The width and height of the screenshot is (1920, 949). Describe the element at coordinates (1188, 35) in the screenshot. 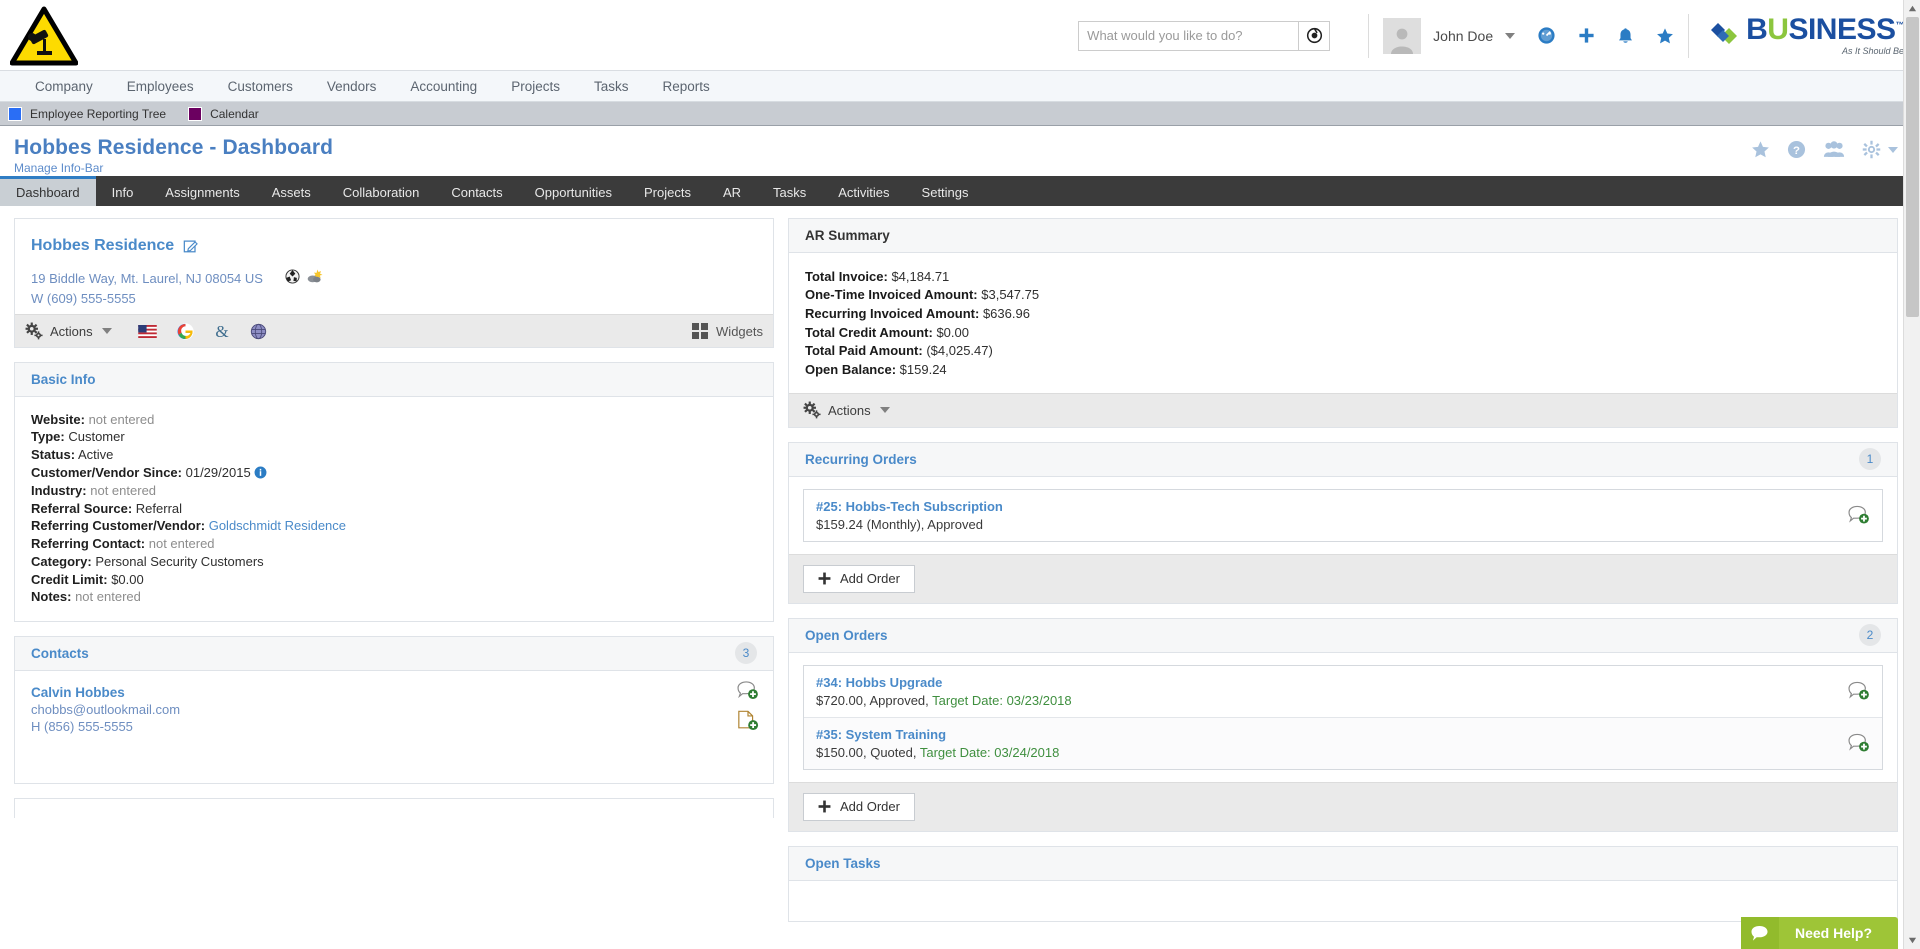

I see `search-input` at that location.